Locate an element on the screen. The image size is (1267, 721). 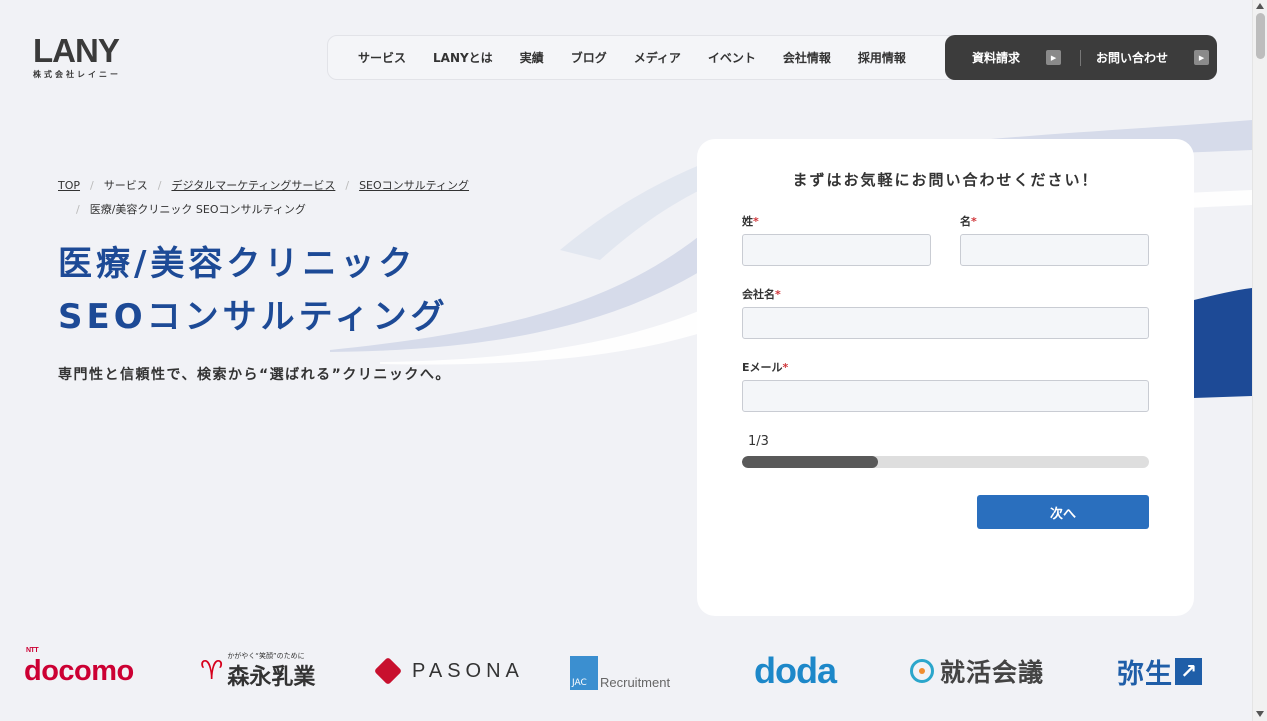
morinaga-wordmark: かがやく“笑顔”のために 森永乳業 is located at coordinates (271, 671).